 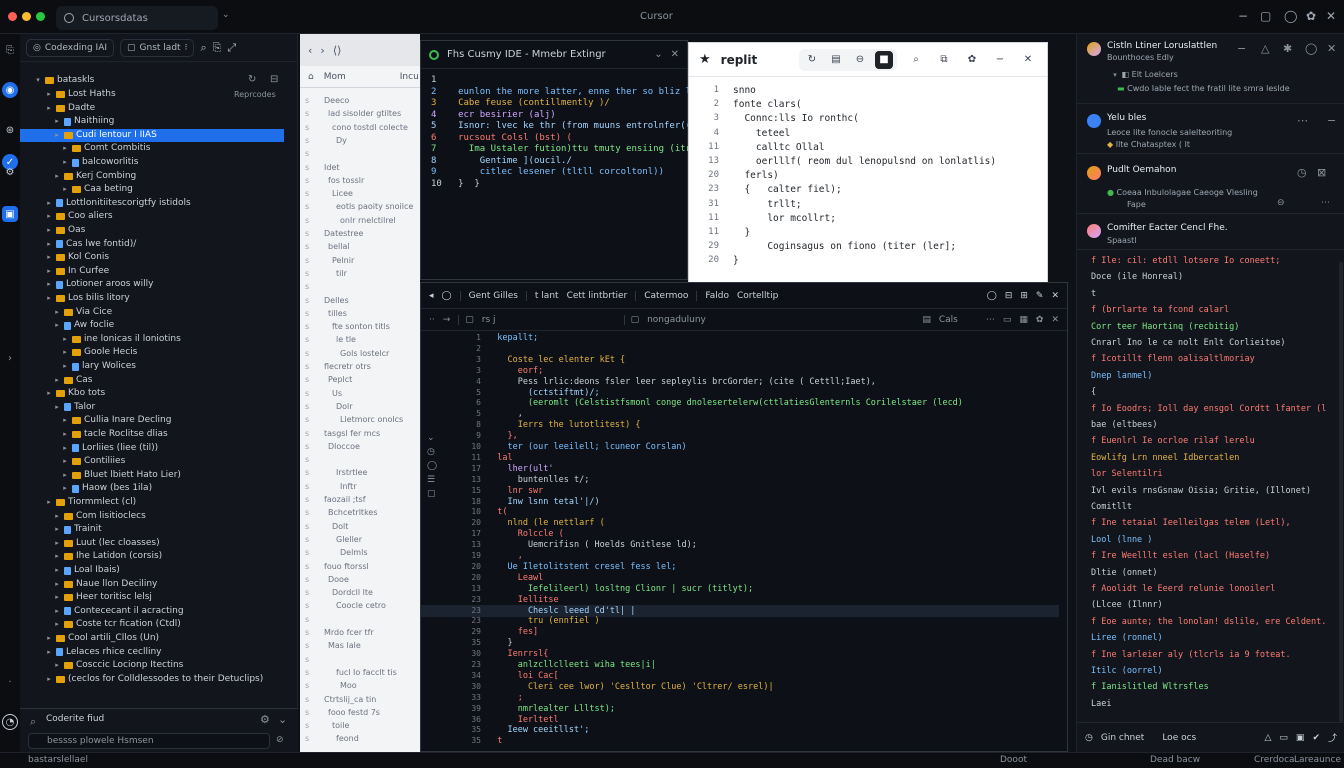 What do you see at coordinates (58, 760) in the screenshot?
I see `status-left: bastarslellael` at bounding box center [58, 760].